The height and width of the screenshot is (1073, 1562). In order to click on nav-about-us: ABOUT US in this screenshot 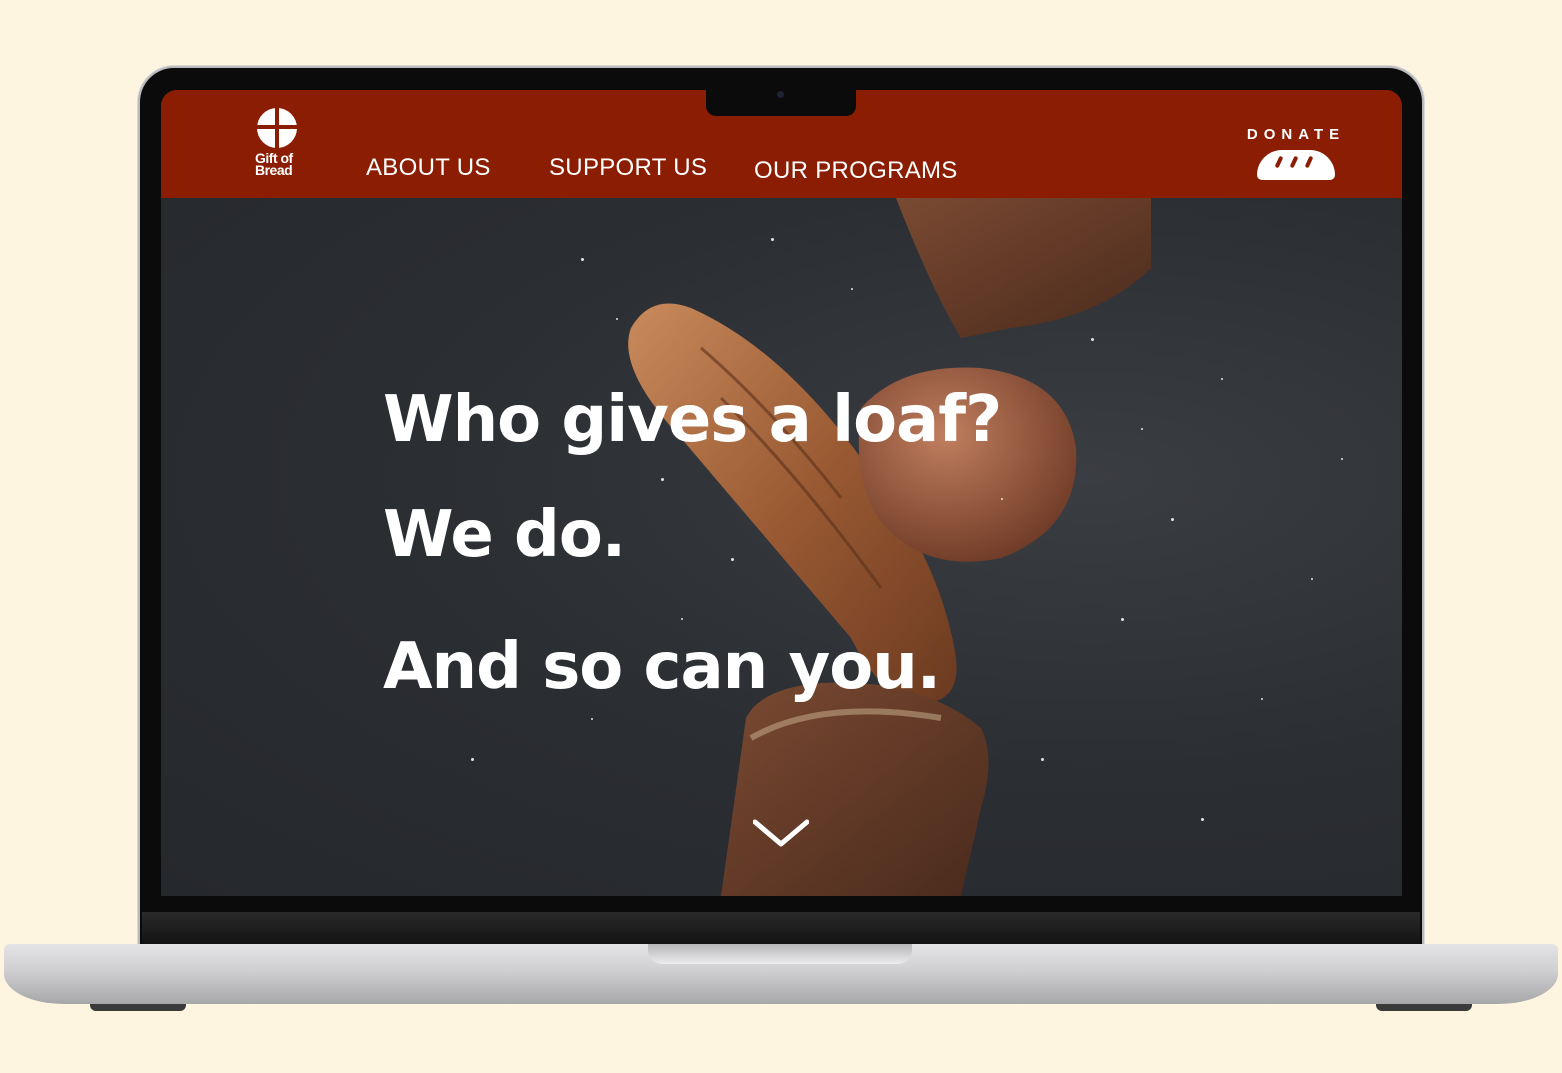, I will do `click(428, 168)`.